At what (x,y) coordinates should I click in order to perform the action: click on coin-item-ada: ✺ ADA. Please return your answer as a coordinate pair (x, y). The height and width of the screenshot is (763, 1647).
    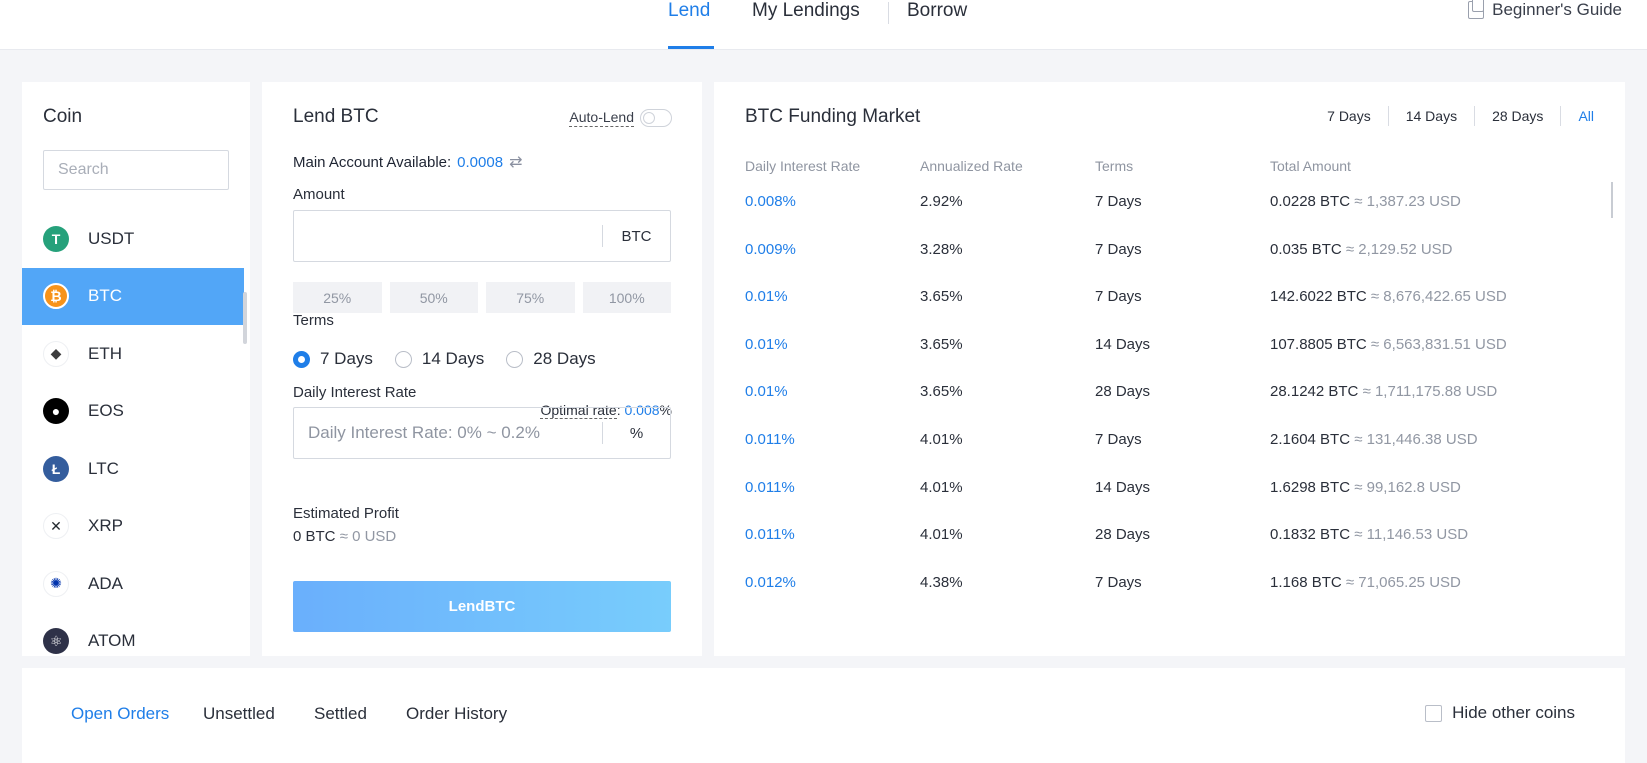
    Looking at the image, I should click on (133, 584).